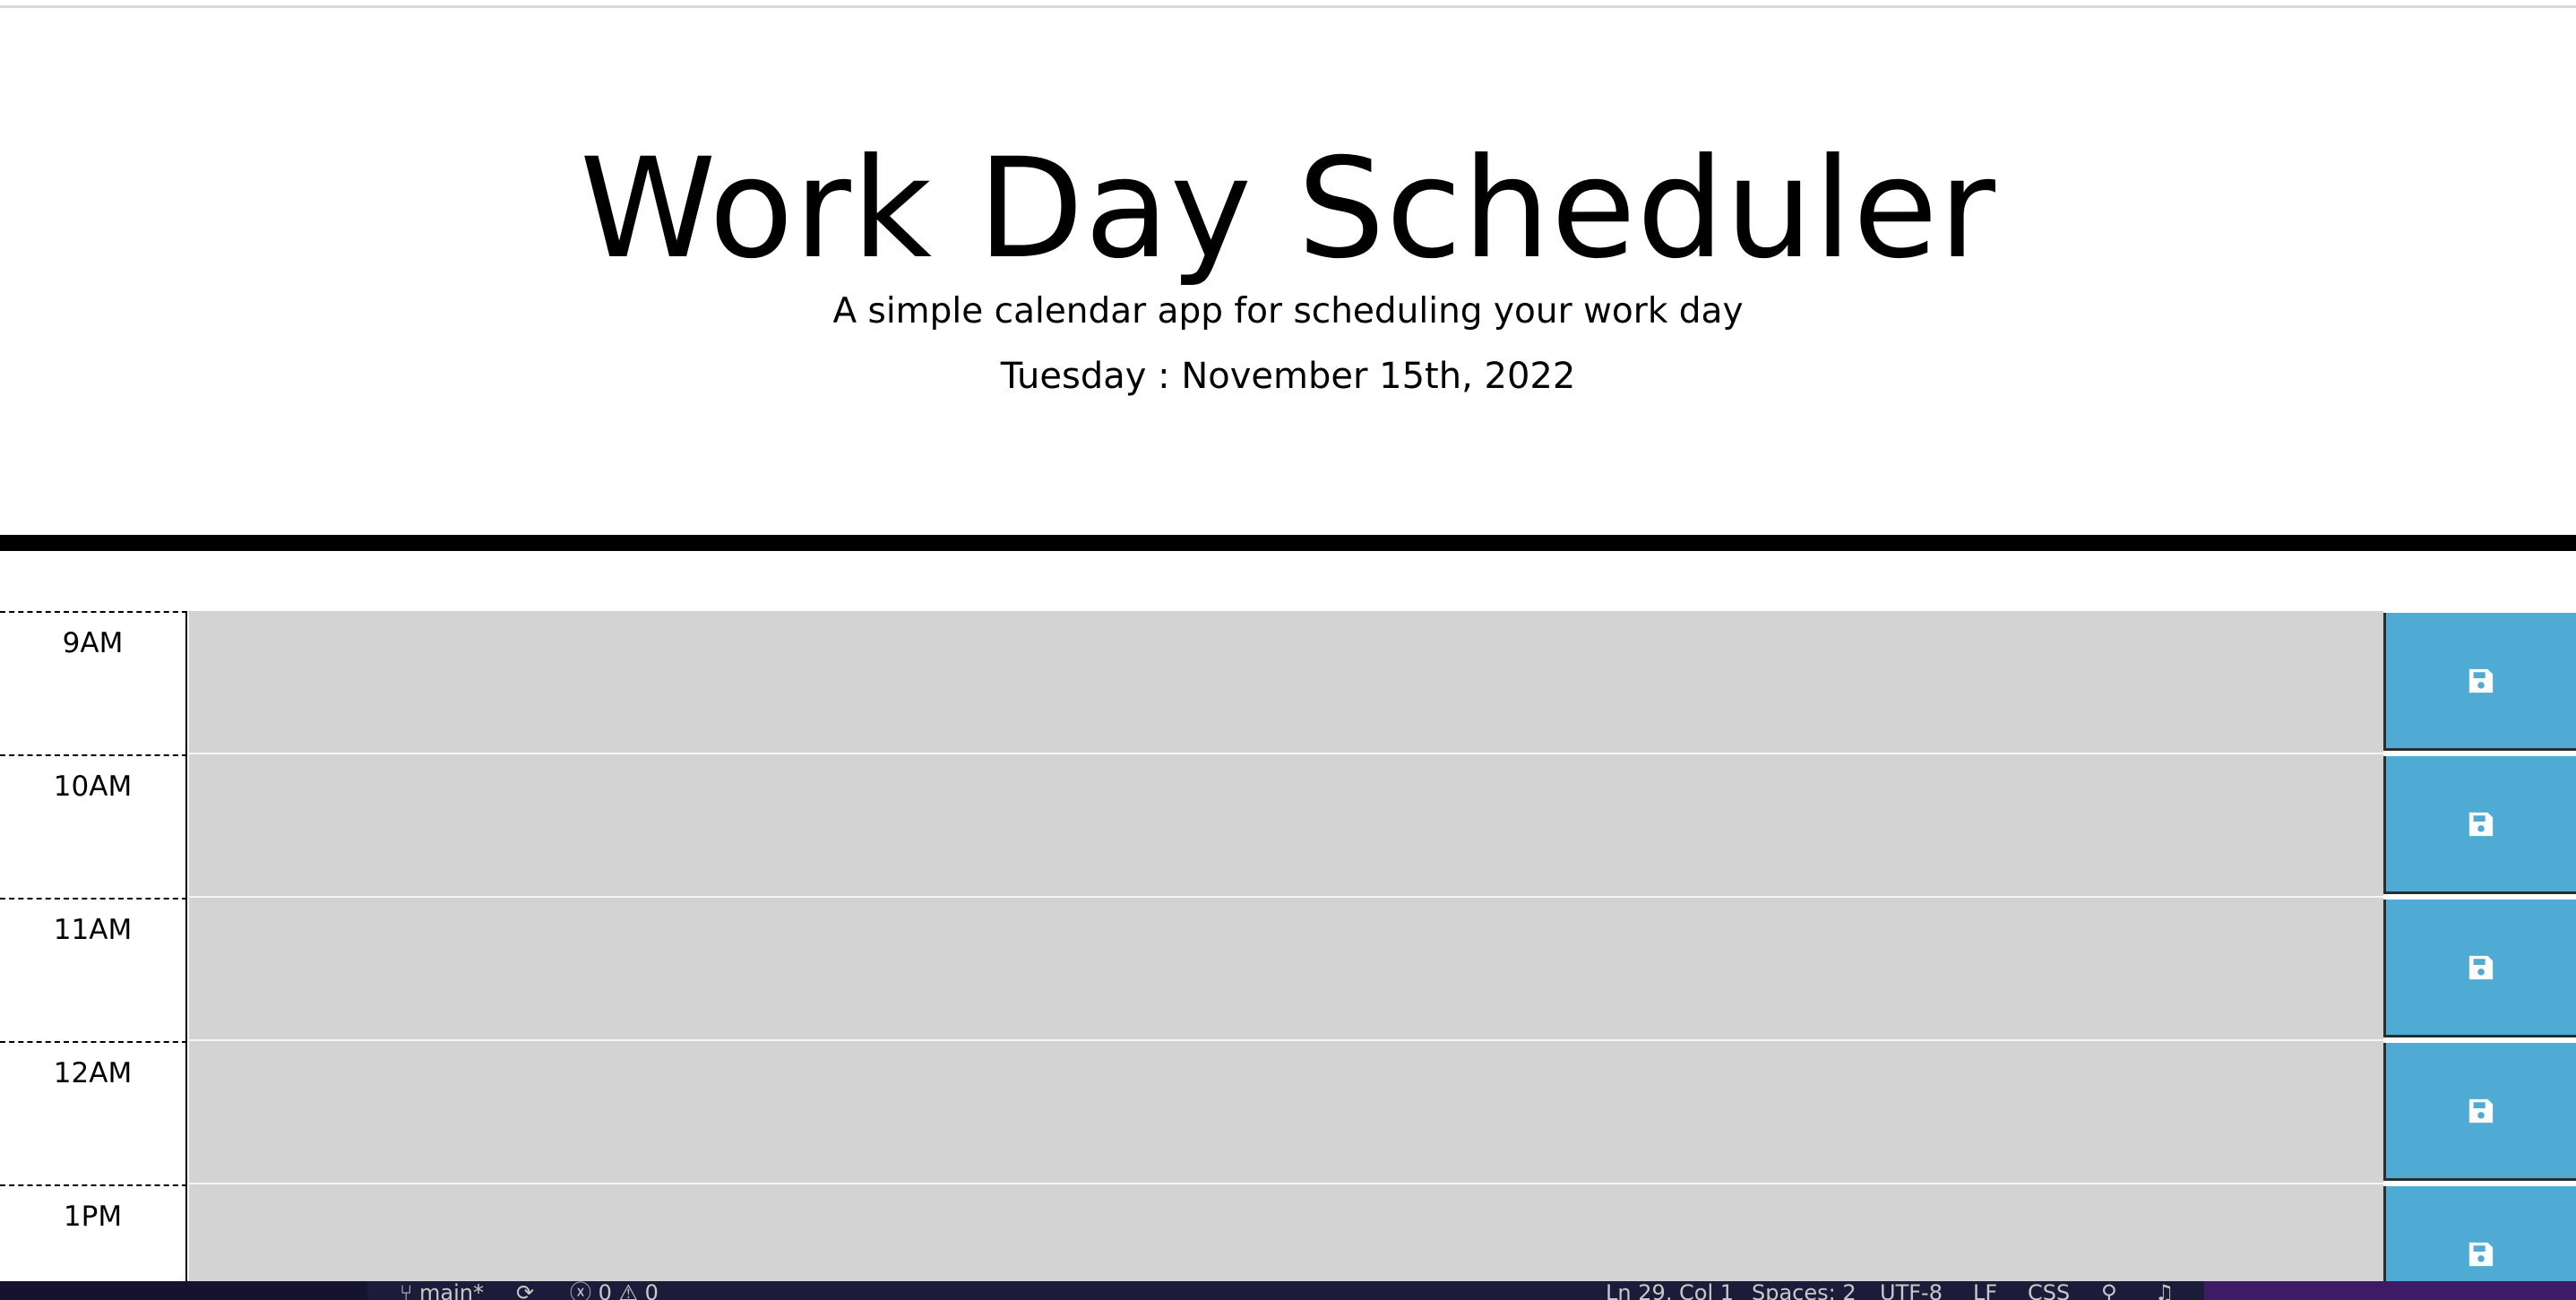  What do you see at coordinates (2390, 1290) in the screenshot?
I see `status-bar-right-region` at bounding box center [2390, 1290].